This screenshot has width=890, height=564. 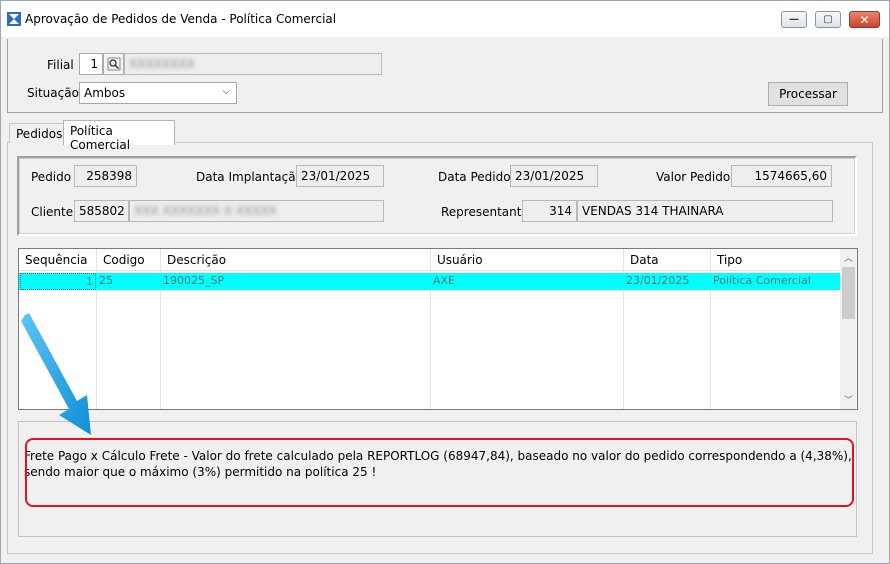 What do you see at coordinates (848, 257) in the screenshot?
I see `scroll-up-icon: ︿` at bounding box center [848, 257].